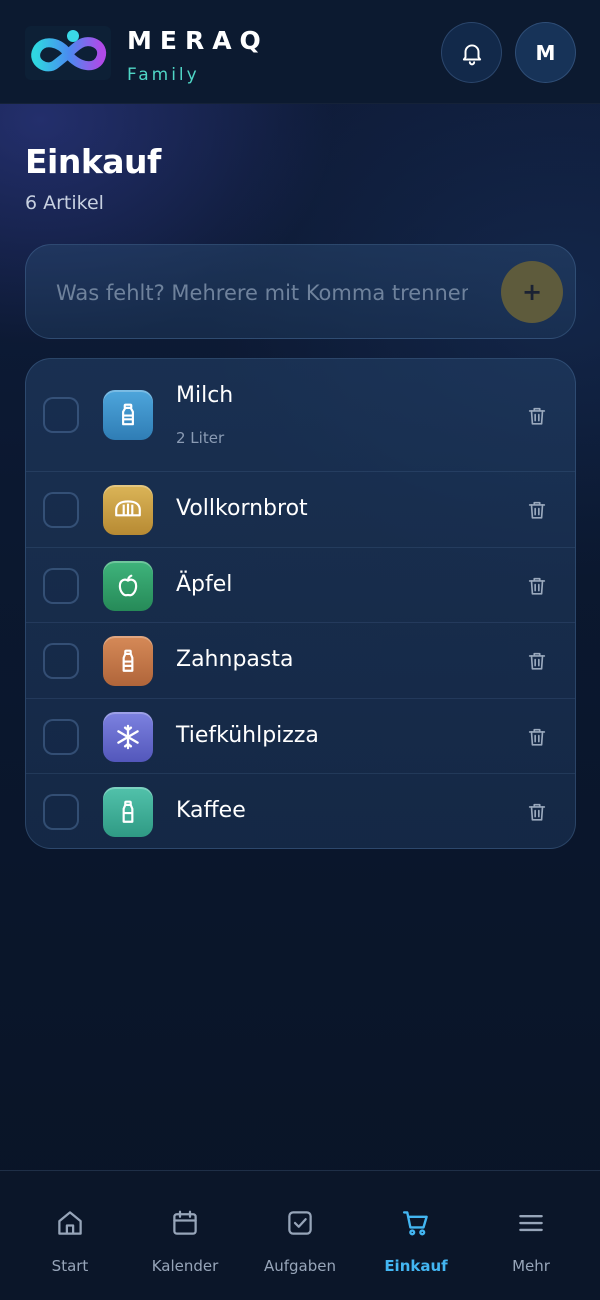 This screenshot has width=600, height=1300. What do you see at coordinates (532, 292) in the screenshot?
I see `add-item-button: +` at bounding box center [532, 292].